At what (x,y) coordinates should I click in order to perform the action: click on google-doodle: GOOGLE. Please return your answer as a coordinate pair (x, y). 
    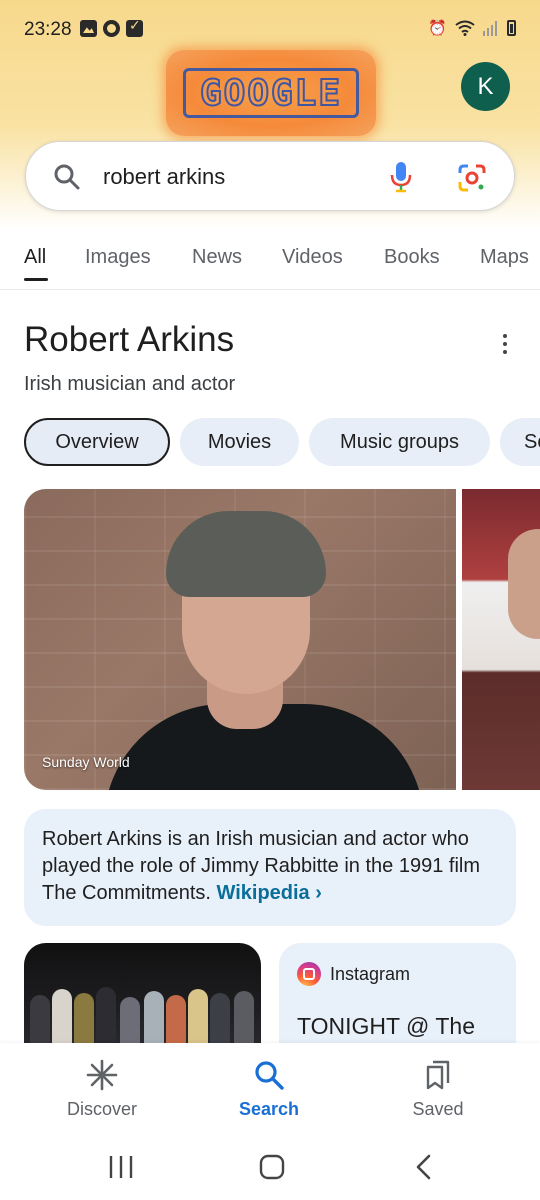
    Looking at the image, I should click on (271, 93).